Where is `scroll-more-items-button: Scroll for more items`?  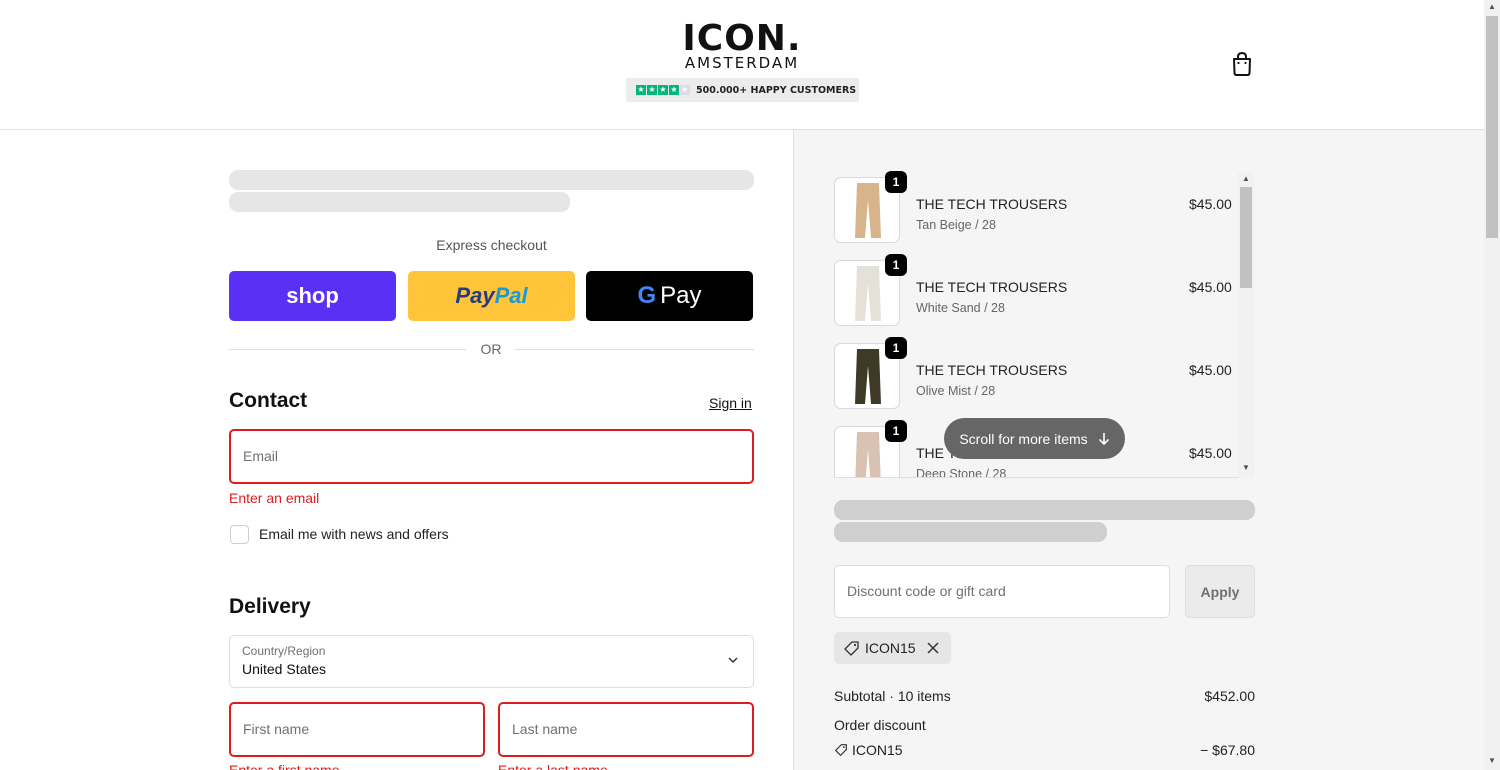
scroll-more-items-button: Scroll for more items is located at coordinates (1034, 438).